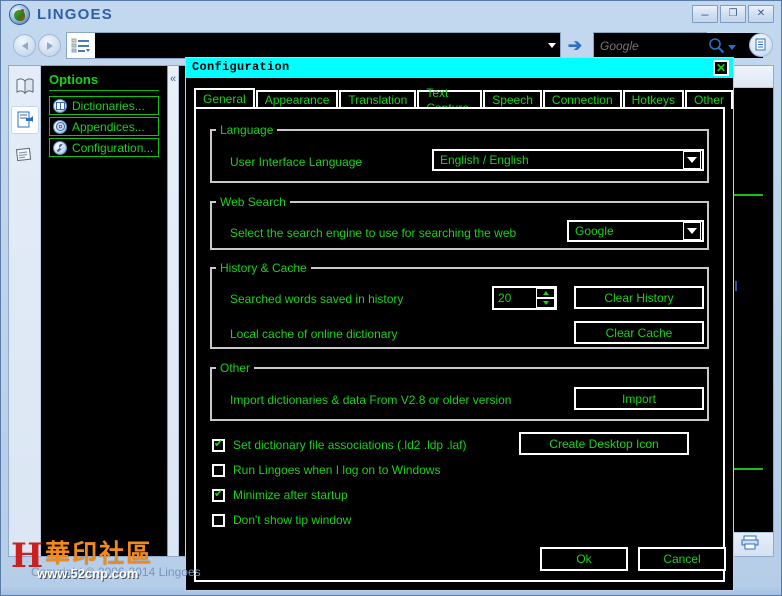  What do you see at coordinates (604, 443) in the screenshot?
I see `create-desktop-icon-button: Create Desktop Icon` at bounding box center [604, 443].